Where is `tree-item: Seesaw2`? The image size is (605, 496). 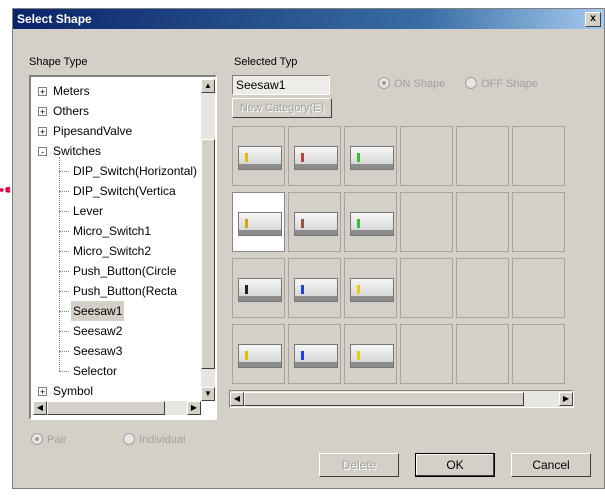 tree-item: Seesaw2 is located at coordinates (116, 331).